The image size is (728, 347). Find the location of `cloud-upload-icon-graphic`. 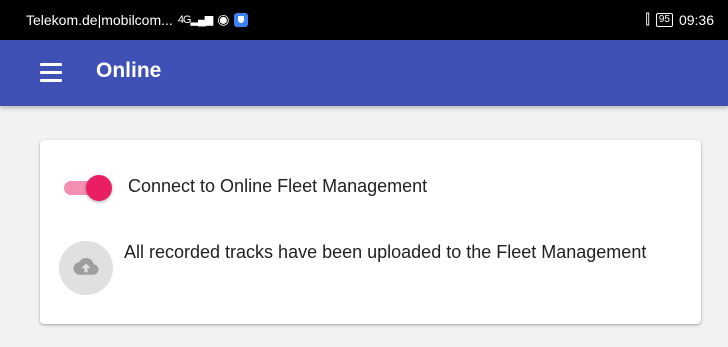

cloud-upload-icon-graphic is located at coordinates (86, 266).